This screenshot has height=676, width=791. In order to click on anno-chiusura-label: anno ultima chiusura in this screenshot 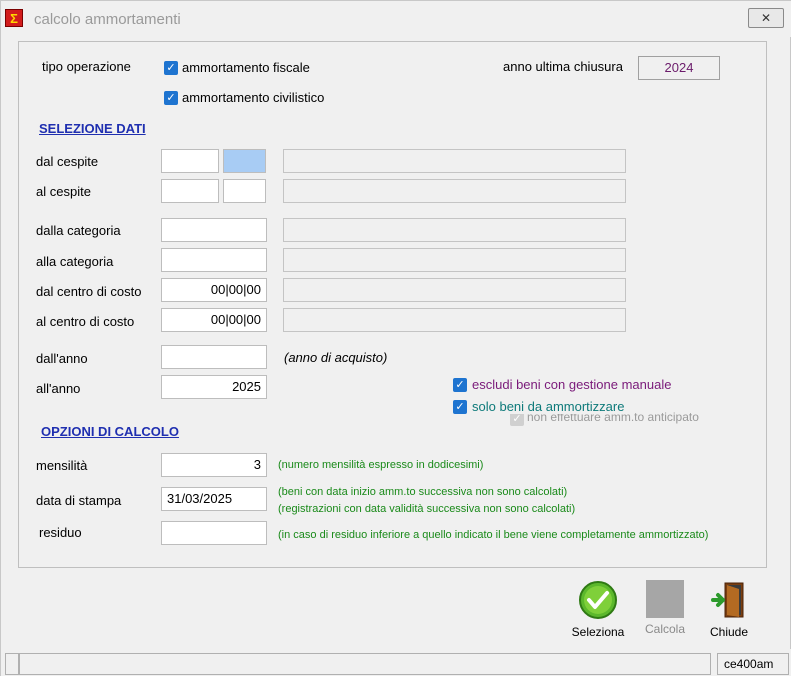, I will do `click(563, 66)`.